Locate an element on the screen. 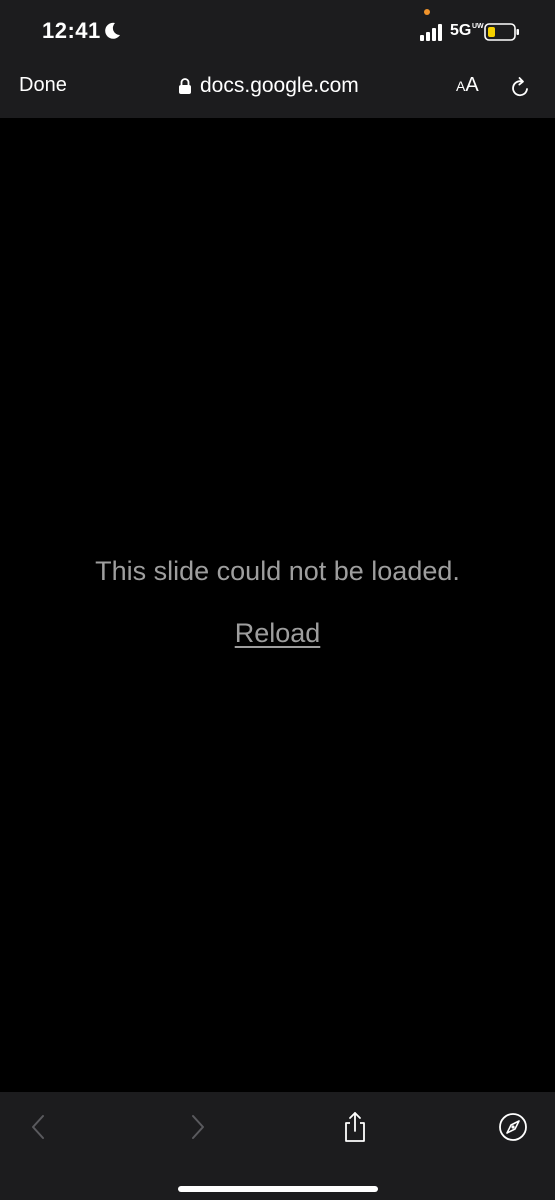 This screenshot has height=1200, width=555. battery-icon is located at coordinates (501, 32).